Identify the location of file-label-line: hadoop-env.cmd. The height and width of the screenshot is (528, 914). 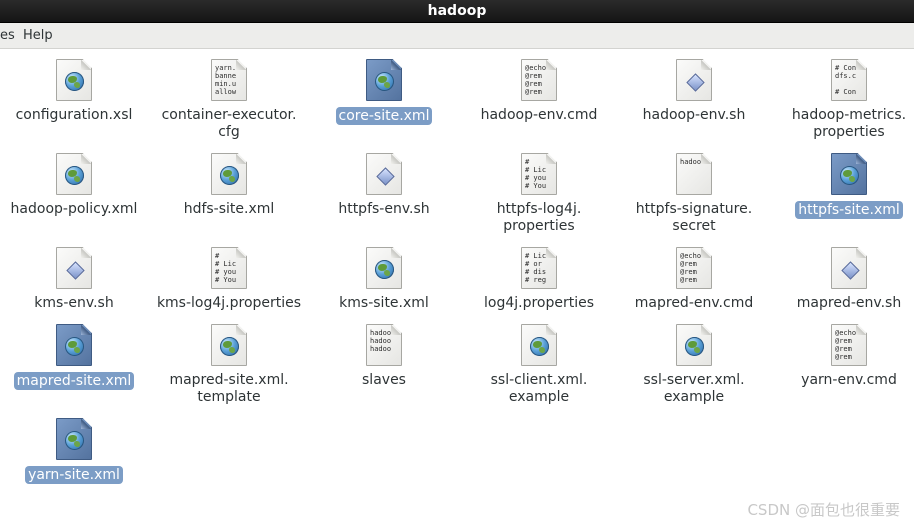
(539, 115).